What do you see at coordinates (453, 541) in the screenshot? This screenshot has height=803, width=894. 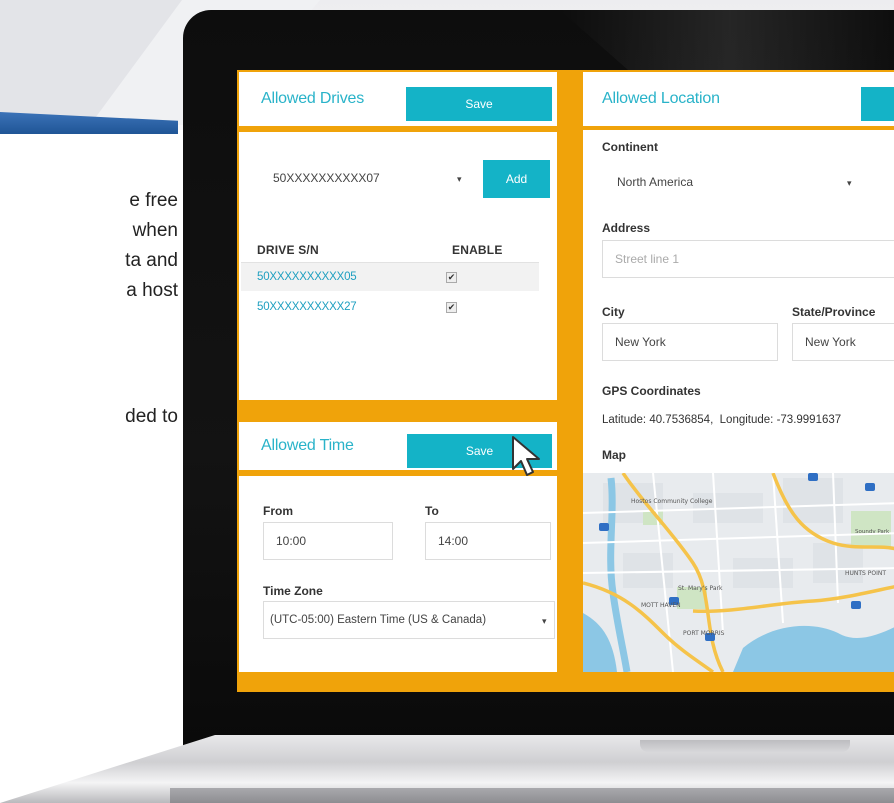 I see `to-time-value: 14:00` at bounding box center [453, 541].